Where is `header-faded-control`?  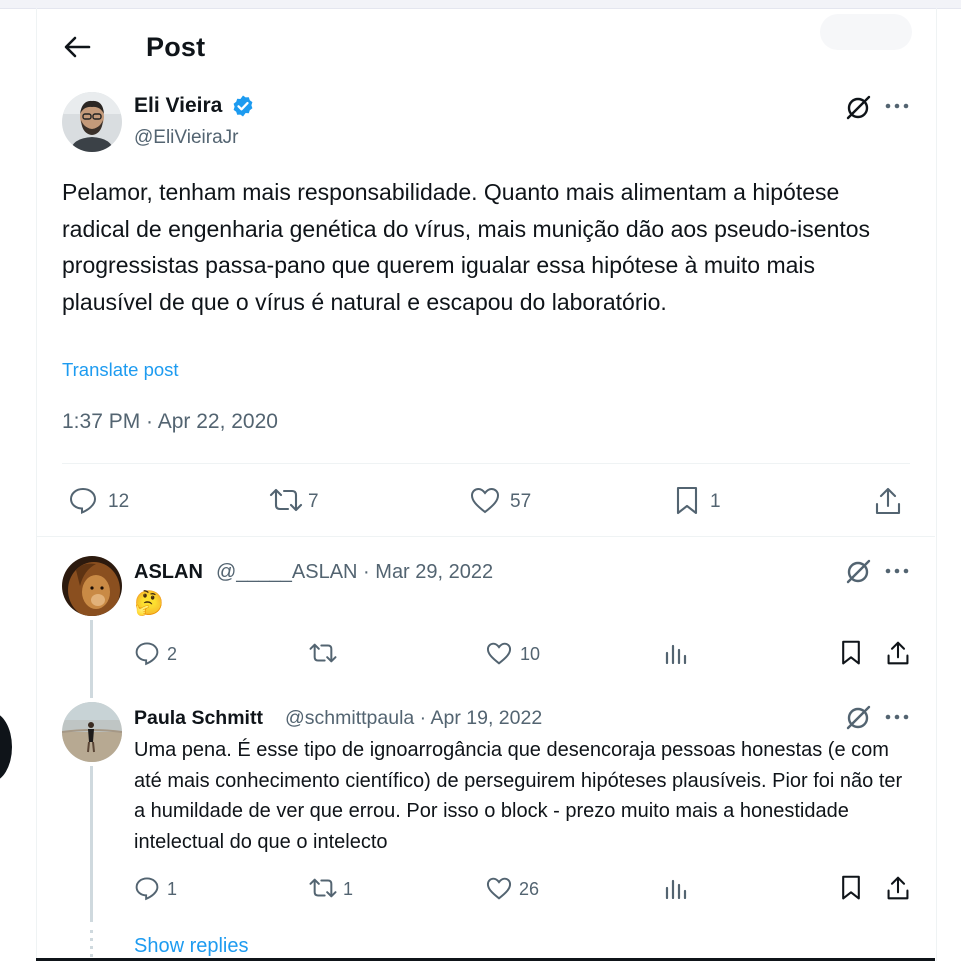 header-faded-control is located at coordinates (866, 32).